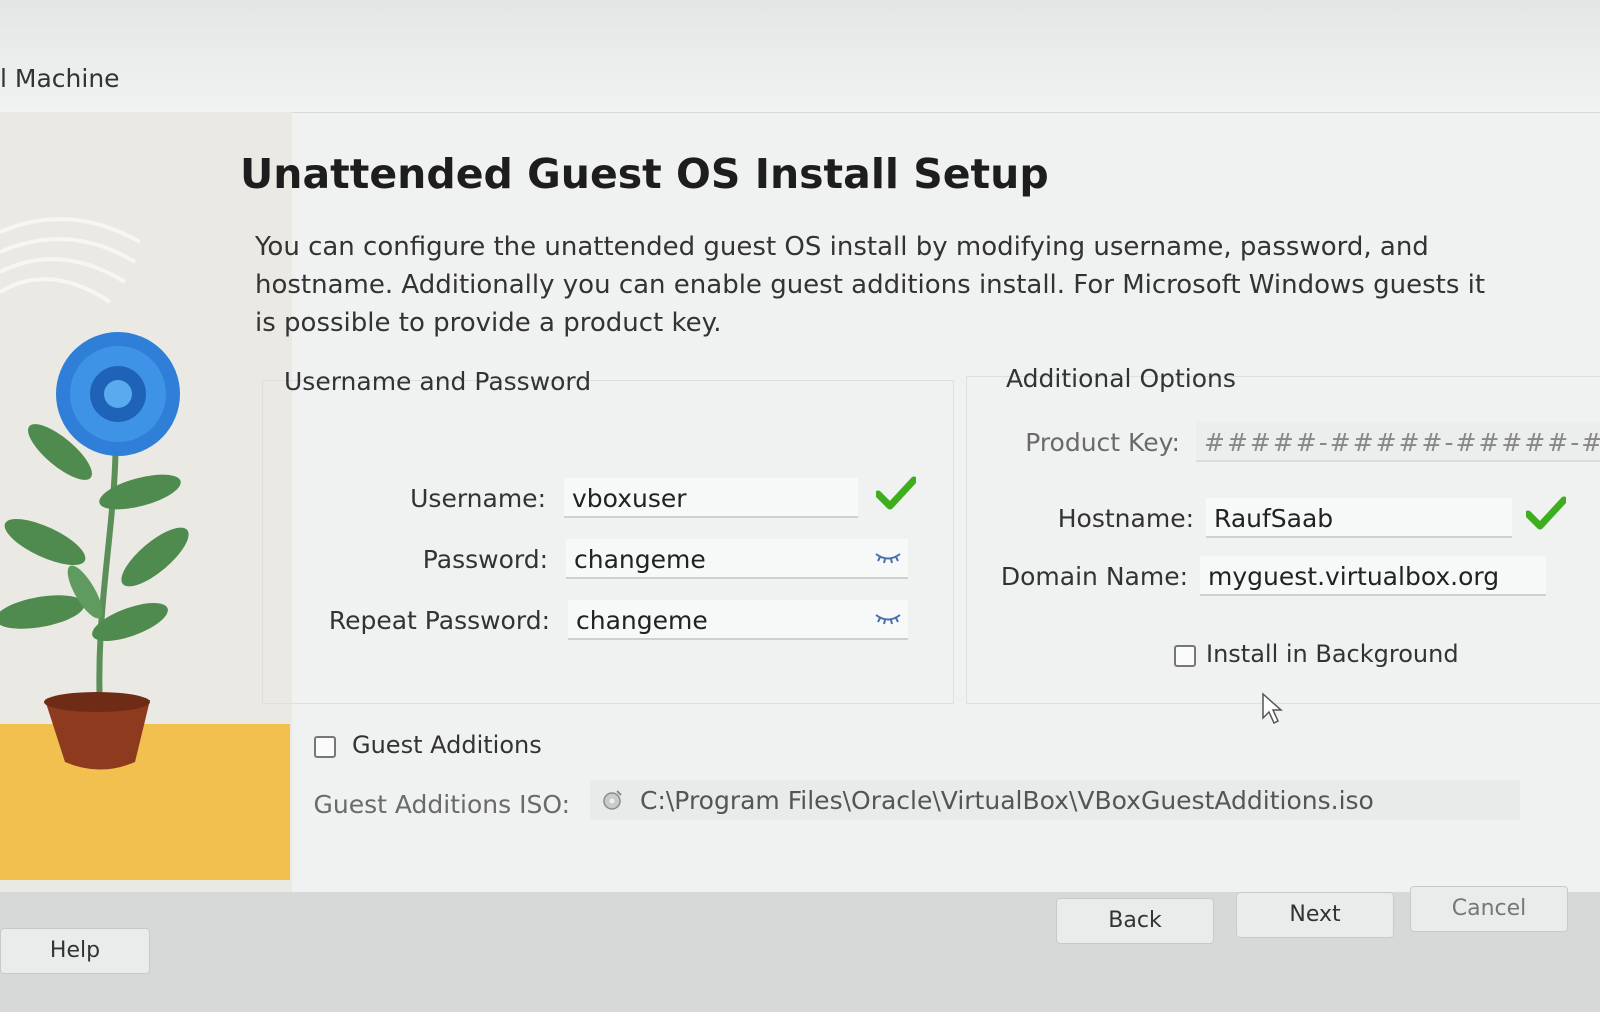  Describe the element at coordinates (1373, 576) in the screenshot. I see `domain-name-input: myguest.virtualbox.org` at that location.